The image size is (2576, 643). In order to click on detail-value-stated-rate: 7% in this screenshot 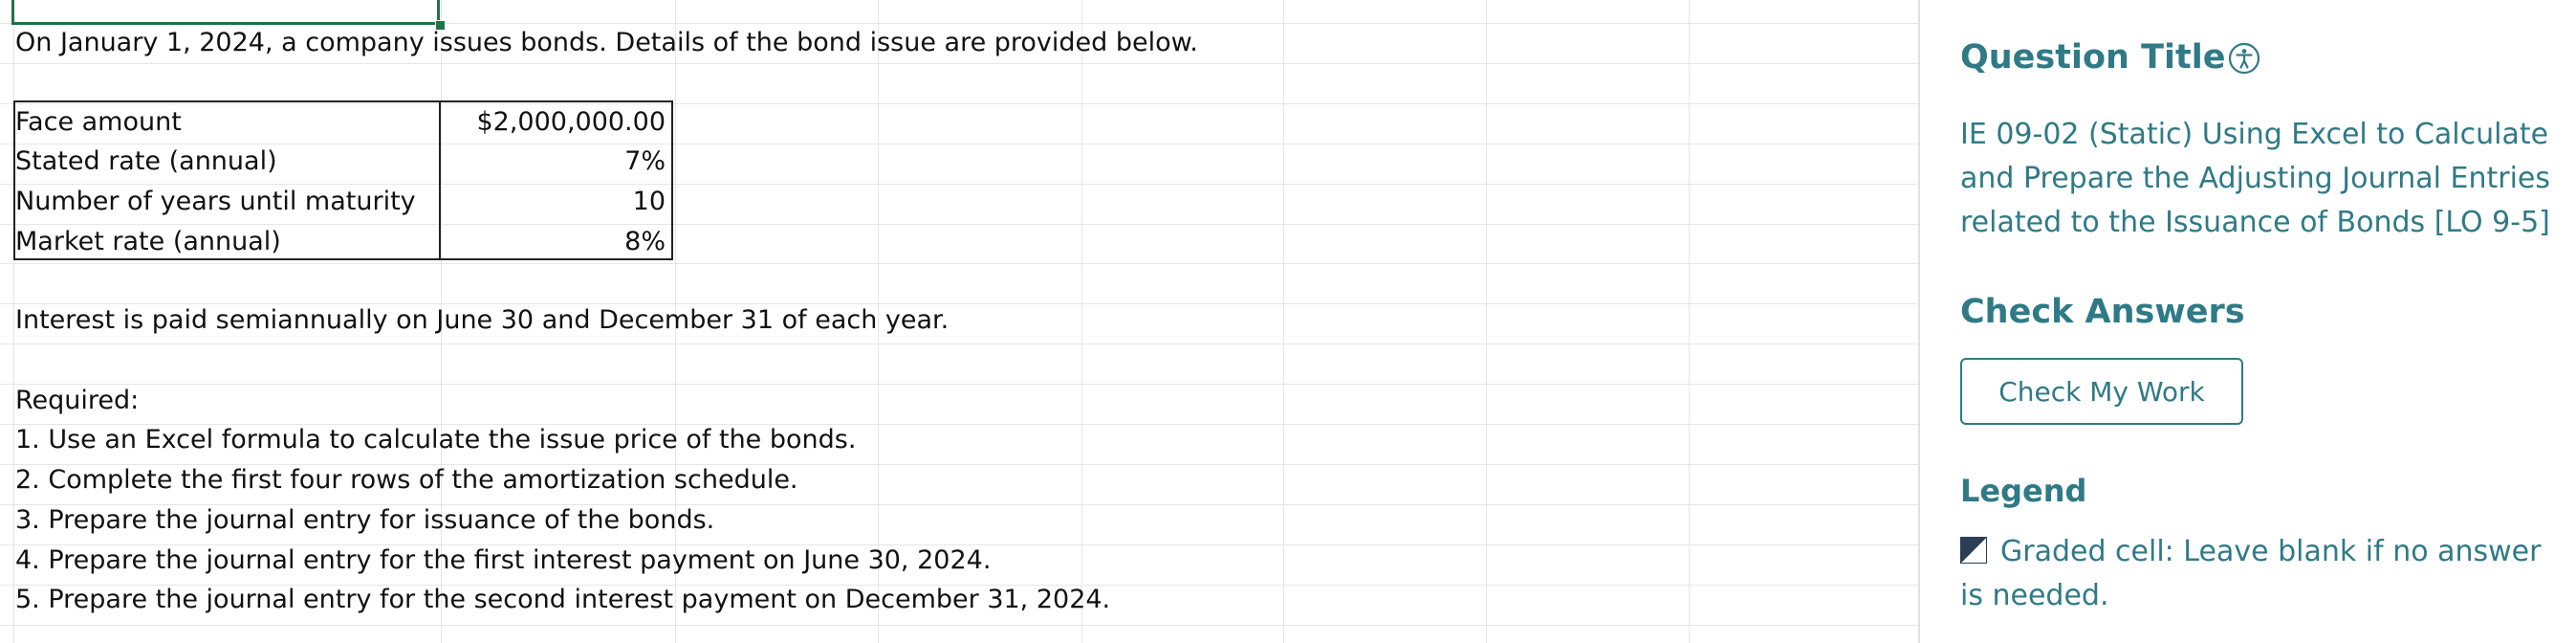, I will do `click(554, 162)`.